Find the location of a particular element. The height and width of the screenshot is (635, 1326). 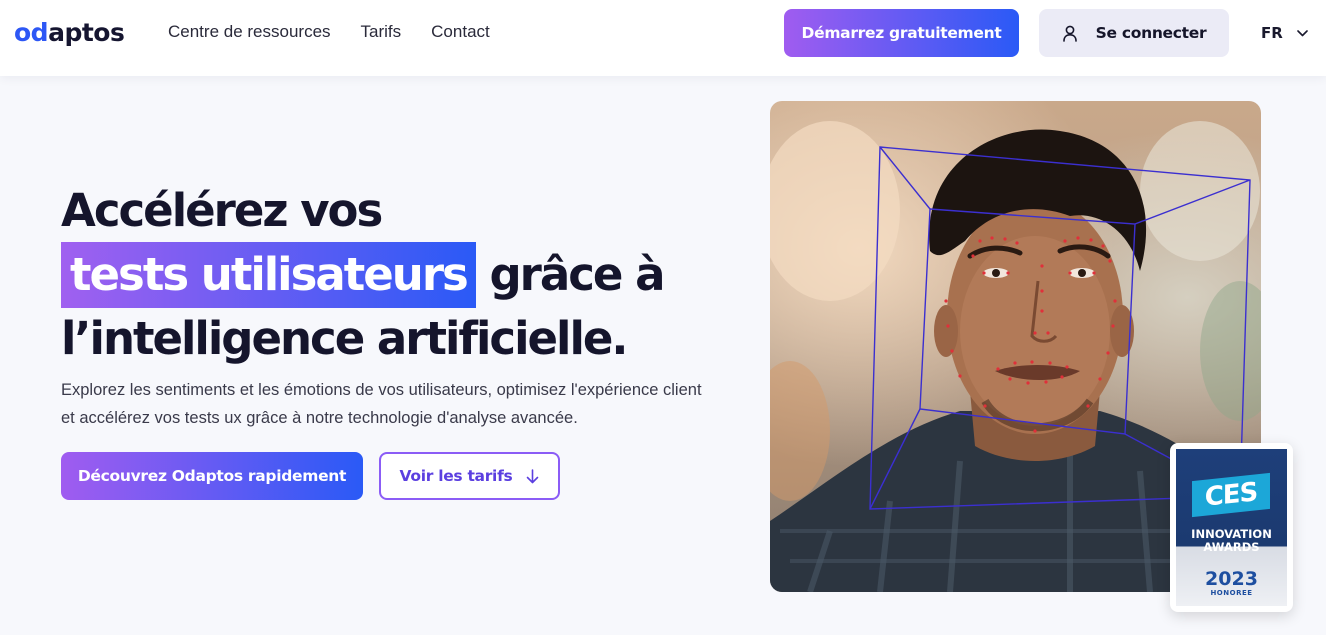

main-nav: Centre de ressources Tarifs Contact is located at coordinates (329, 32).